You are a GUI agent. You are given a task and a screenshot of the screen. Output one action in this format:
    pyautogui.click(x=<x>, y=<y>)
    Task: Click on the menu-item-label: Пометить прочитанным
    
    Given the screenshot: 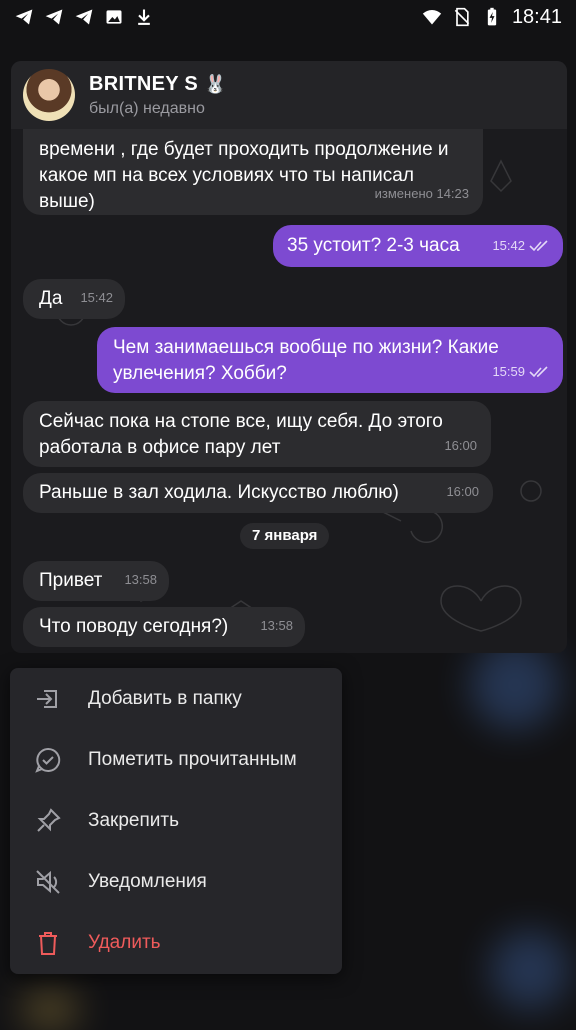 What is the action you would take?
    pyautogui.click(x=192, y=759)
    